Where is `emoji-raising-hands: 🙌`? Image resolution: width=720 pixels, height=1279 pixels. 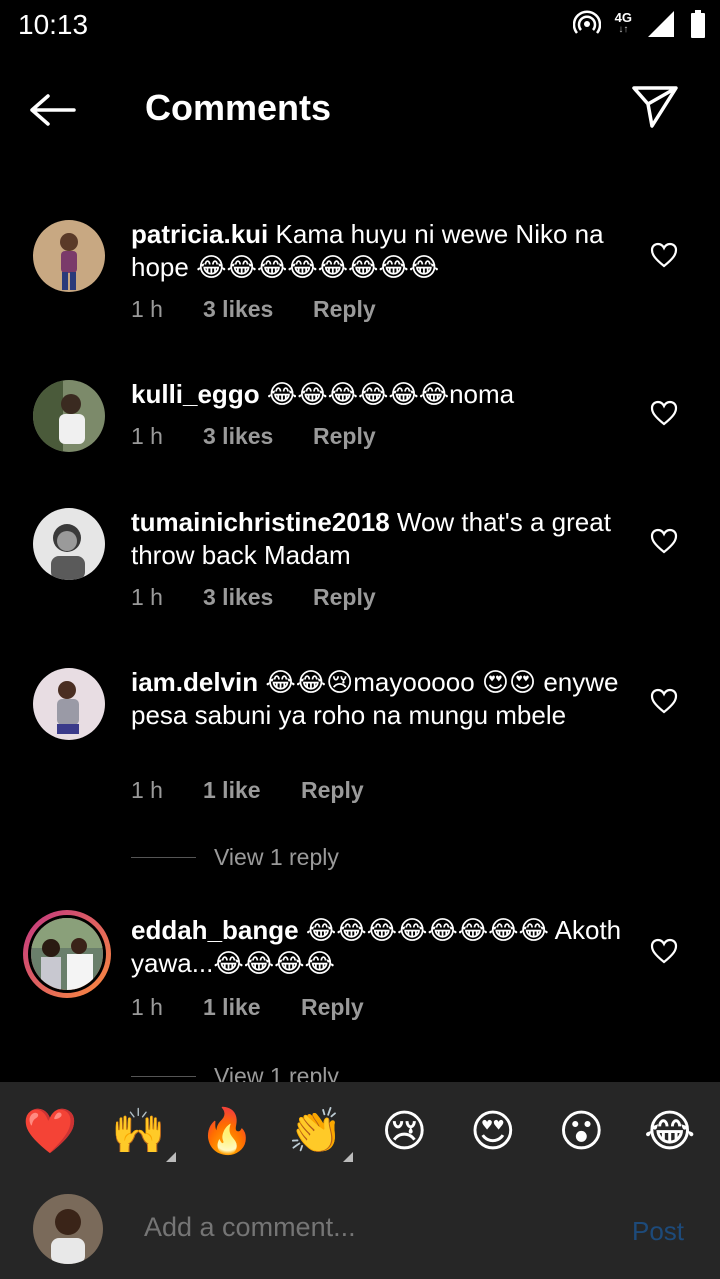
emoji-raising-hands: 🙌 is located at coordinates (142, 1132).